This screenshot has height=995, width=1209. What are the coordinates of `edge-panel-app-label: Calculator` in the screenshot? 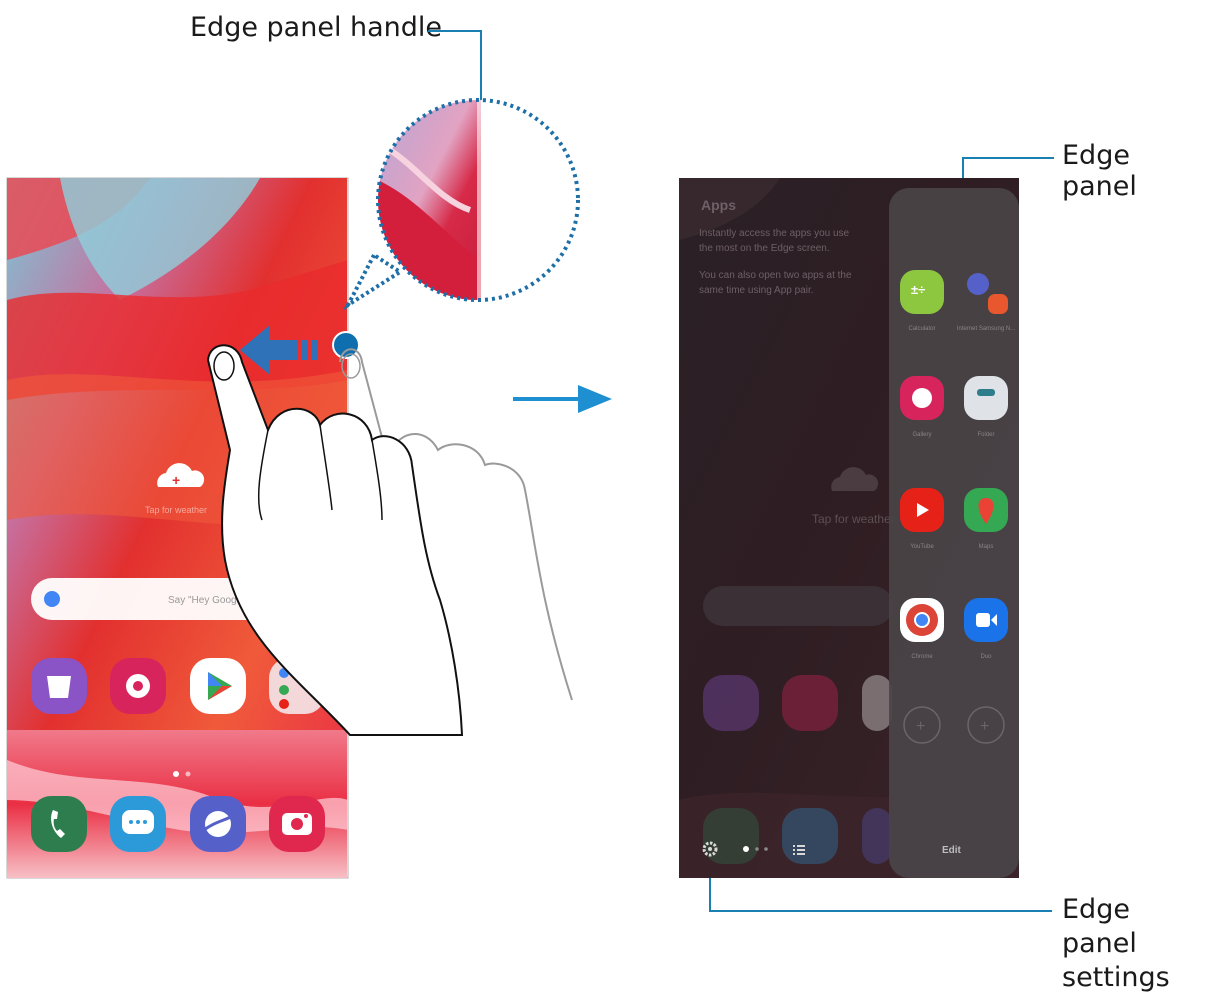 It's located at (921, 329).